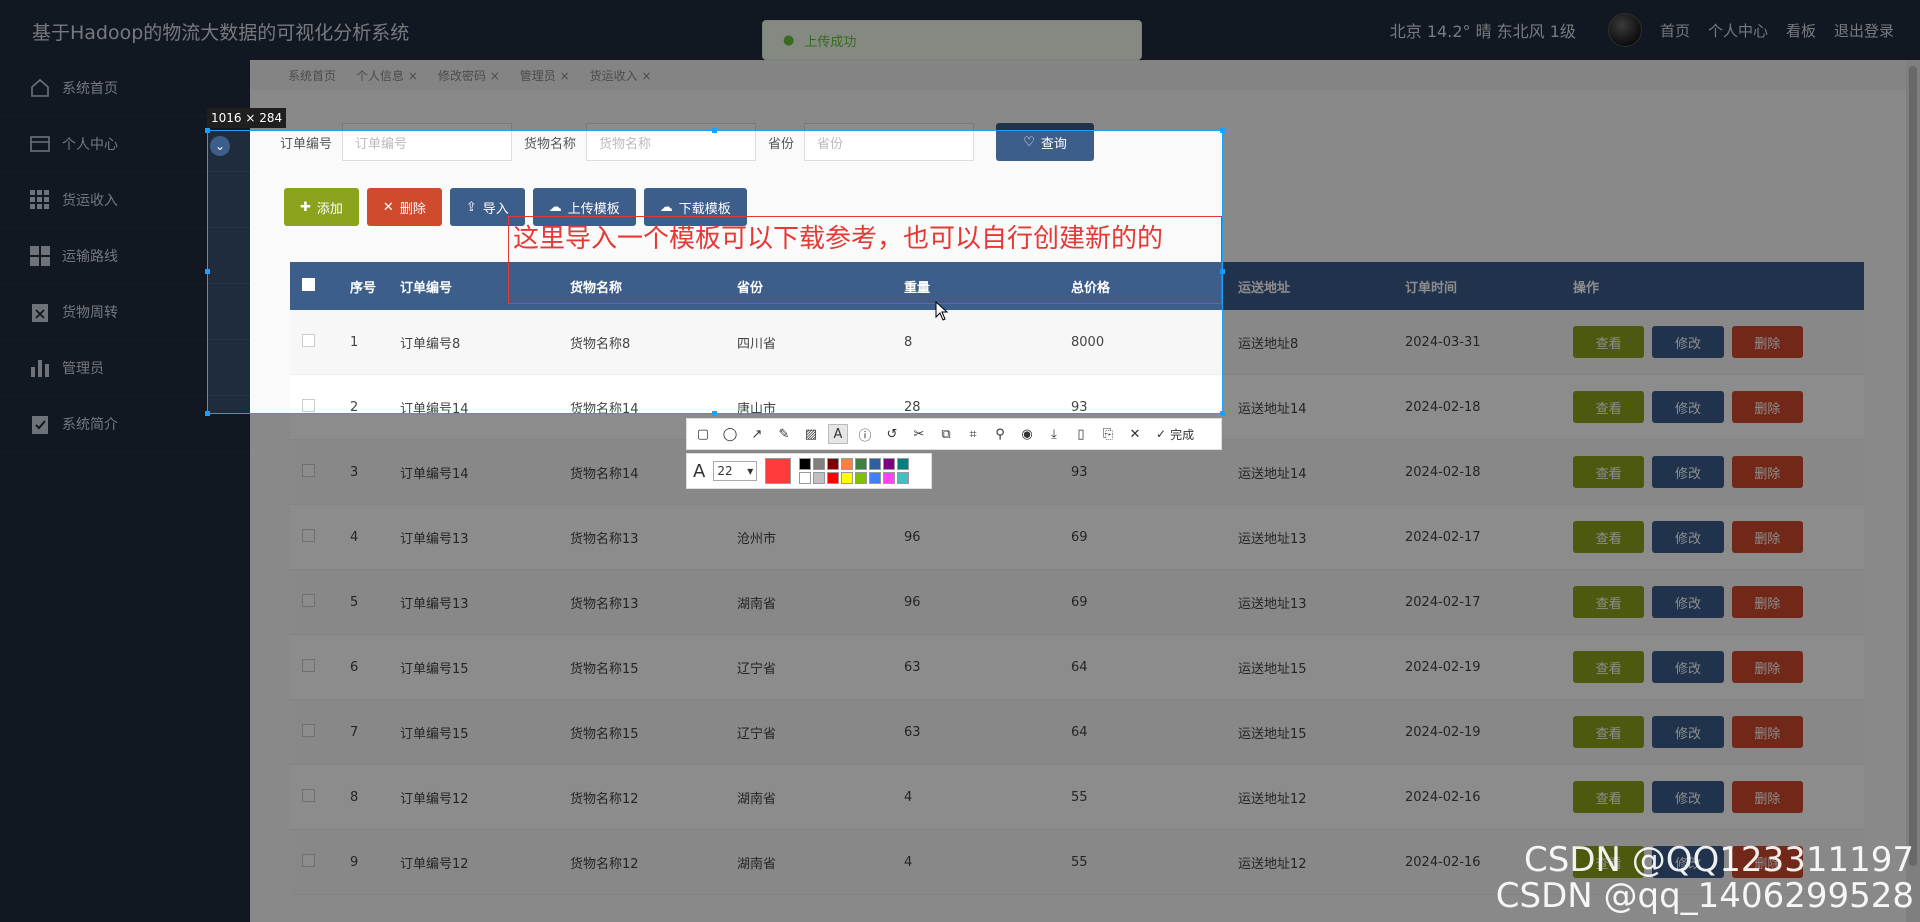  I want to click on text-tool-icon: A, so click(838, 434).